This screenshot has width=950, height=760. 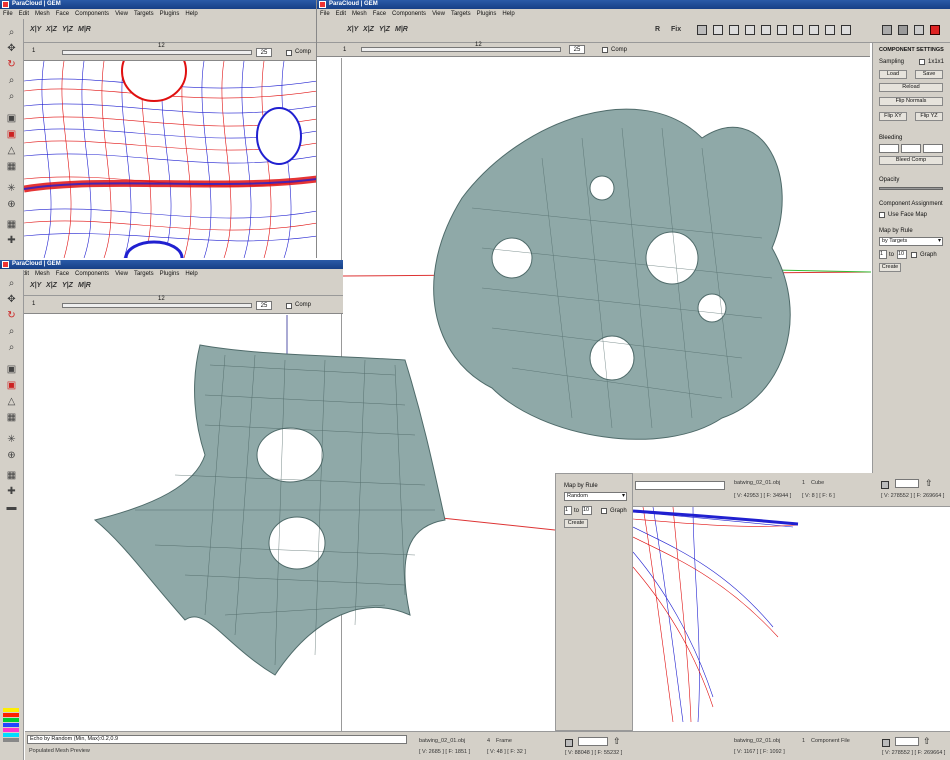 I want to click on popup-graph-checkbox, so click(x=604, y=511).